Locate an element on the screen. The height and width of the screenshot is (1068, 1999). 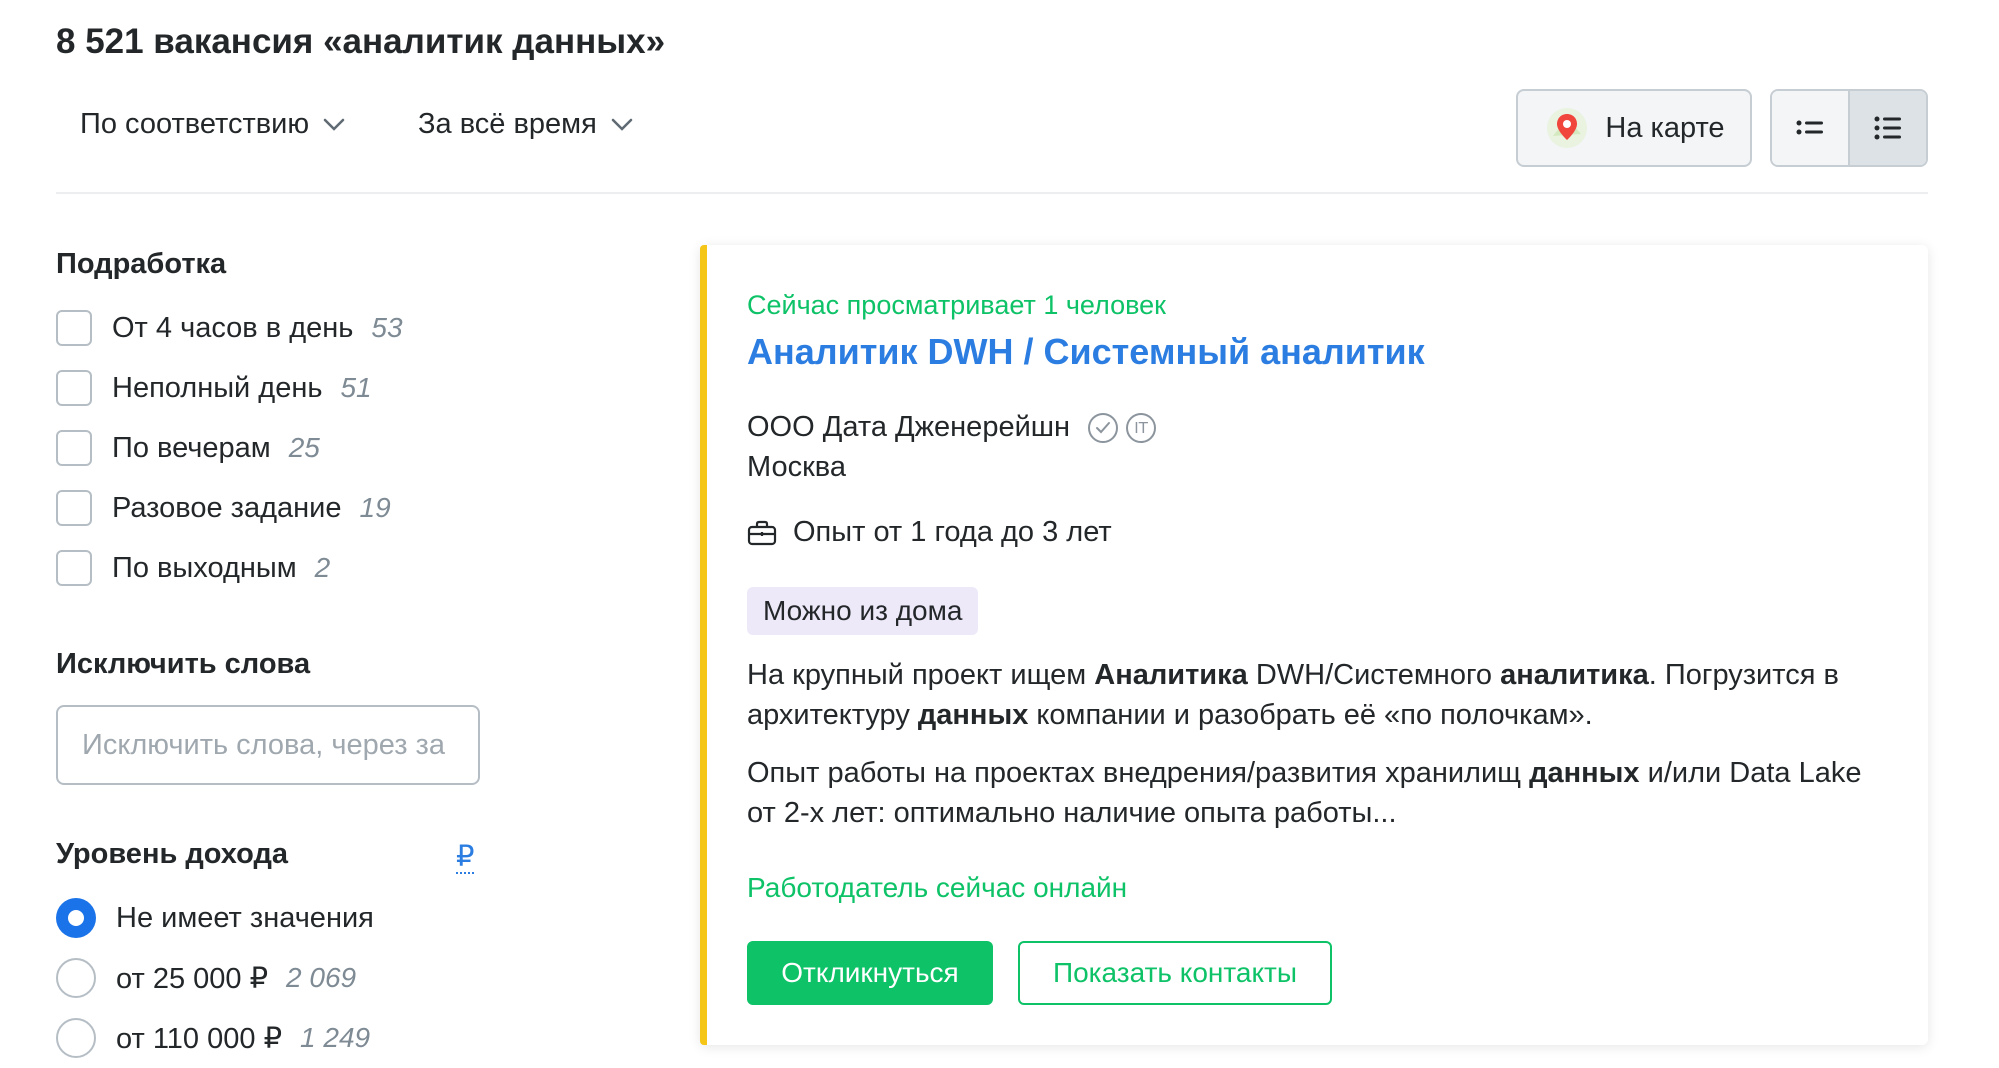
part-time-checkbox-row: По вечерам 25 is located at coordinates (188, 448).